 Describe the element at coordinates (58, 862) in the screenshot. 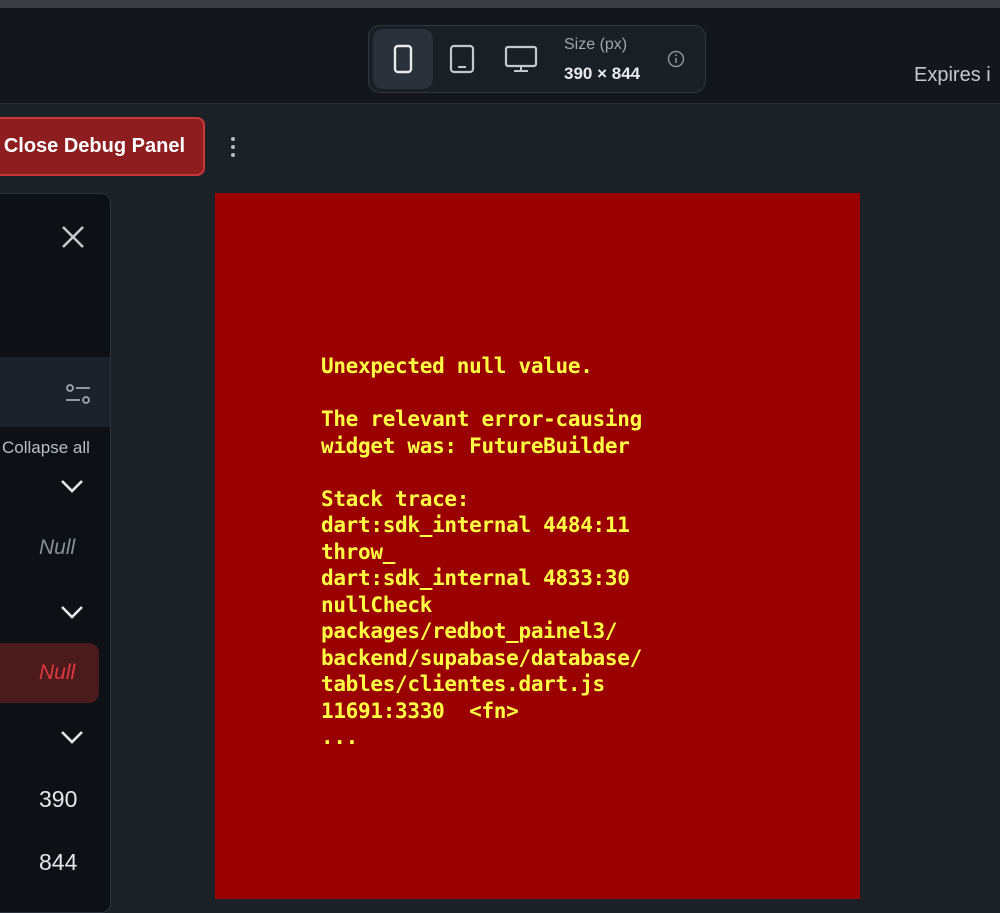

I see `height-value: 844` at that location.